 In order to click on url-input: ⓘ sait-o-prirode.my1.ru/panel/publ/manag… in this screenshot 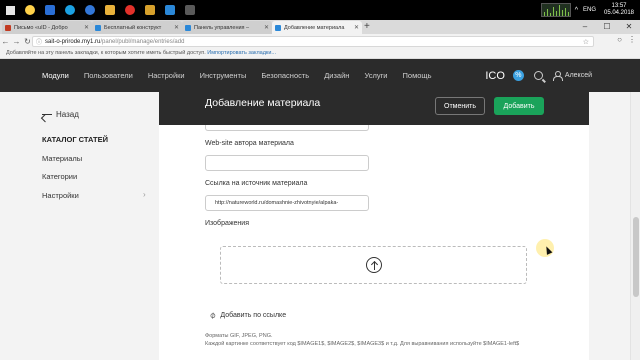, I will do `click(313, 41)`.